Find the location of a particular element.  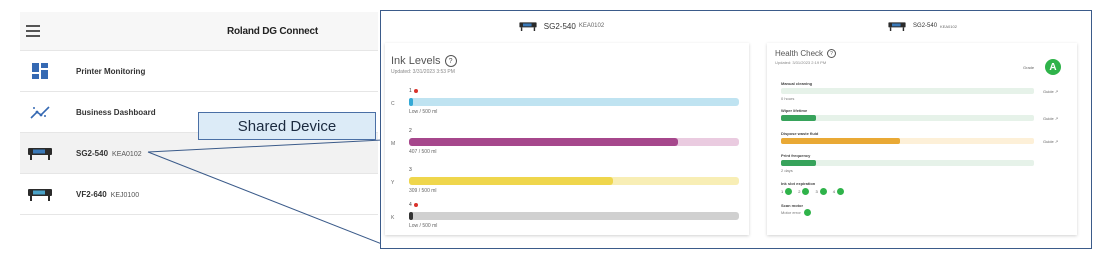

scan-motor-text: Motor error is located at coordinates (791, 212).